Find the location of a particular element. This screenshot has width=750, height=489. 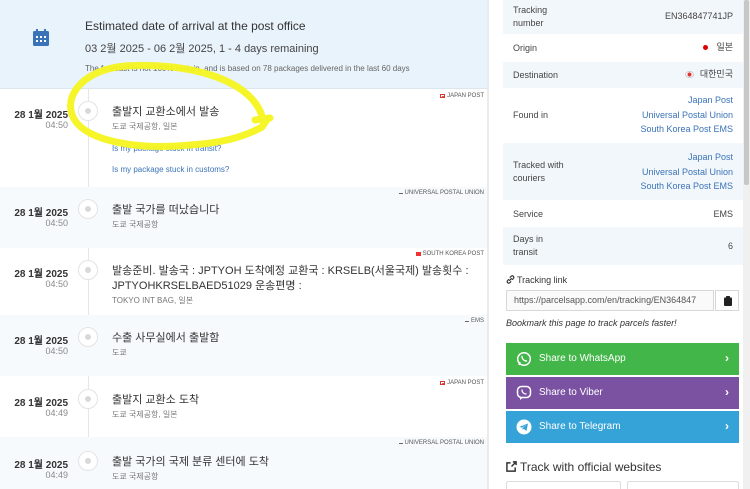

page-scrollbar is located at coordinates (746, 244).